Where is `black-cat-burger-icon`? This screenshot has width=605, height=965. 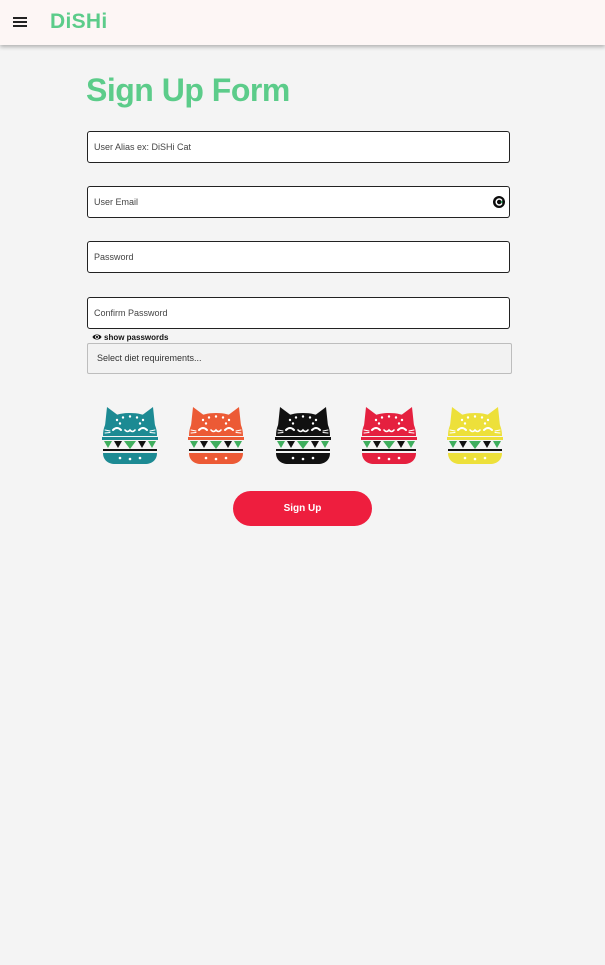
black-cat-burger-icon is located at coordinates (303, 435).